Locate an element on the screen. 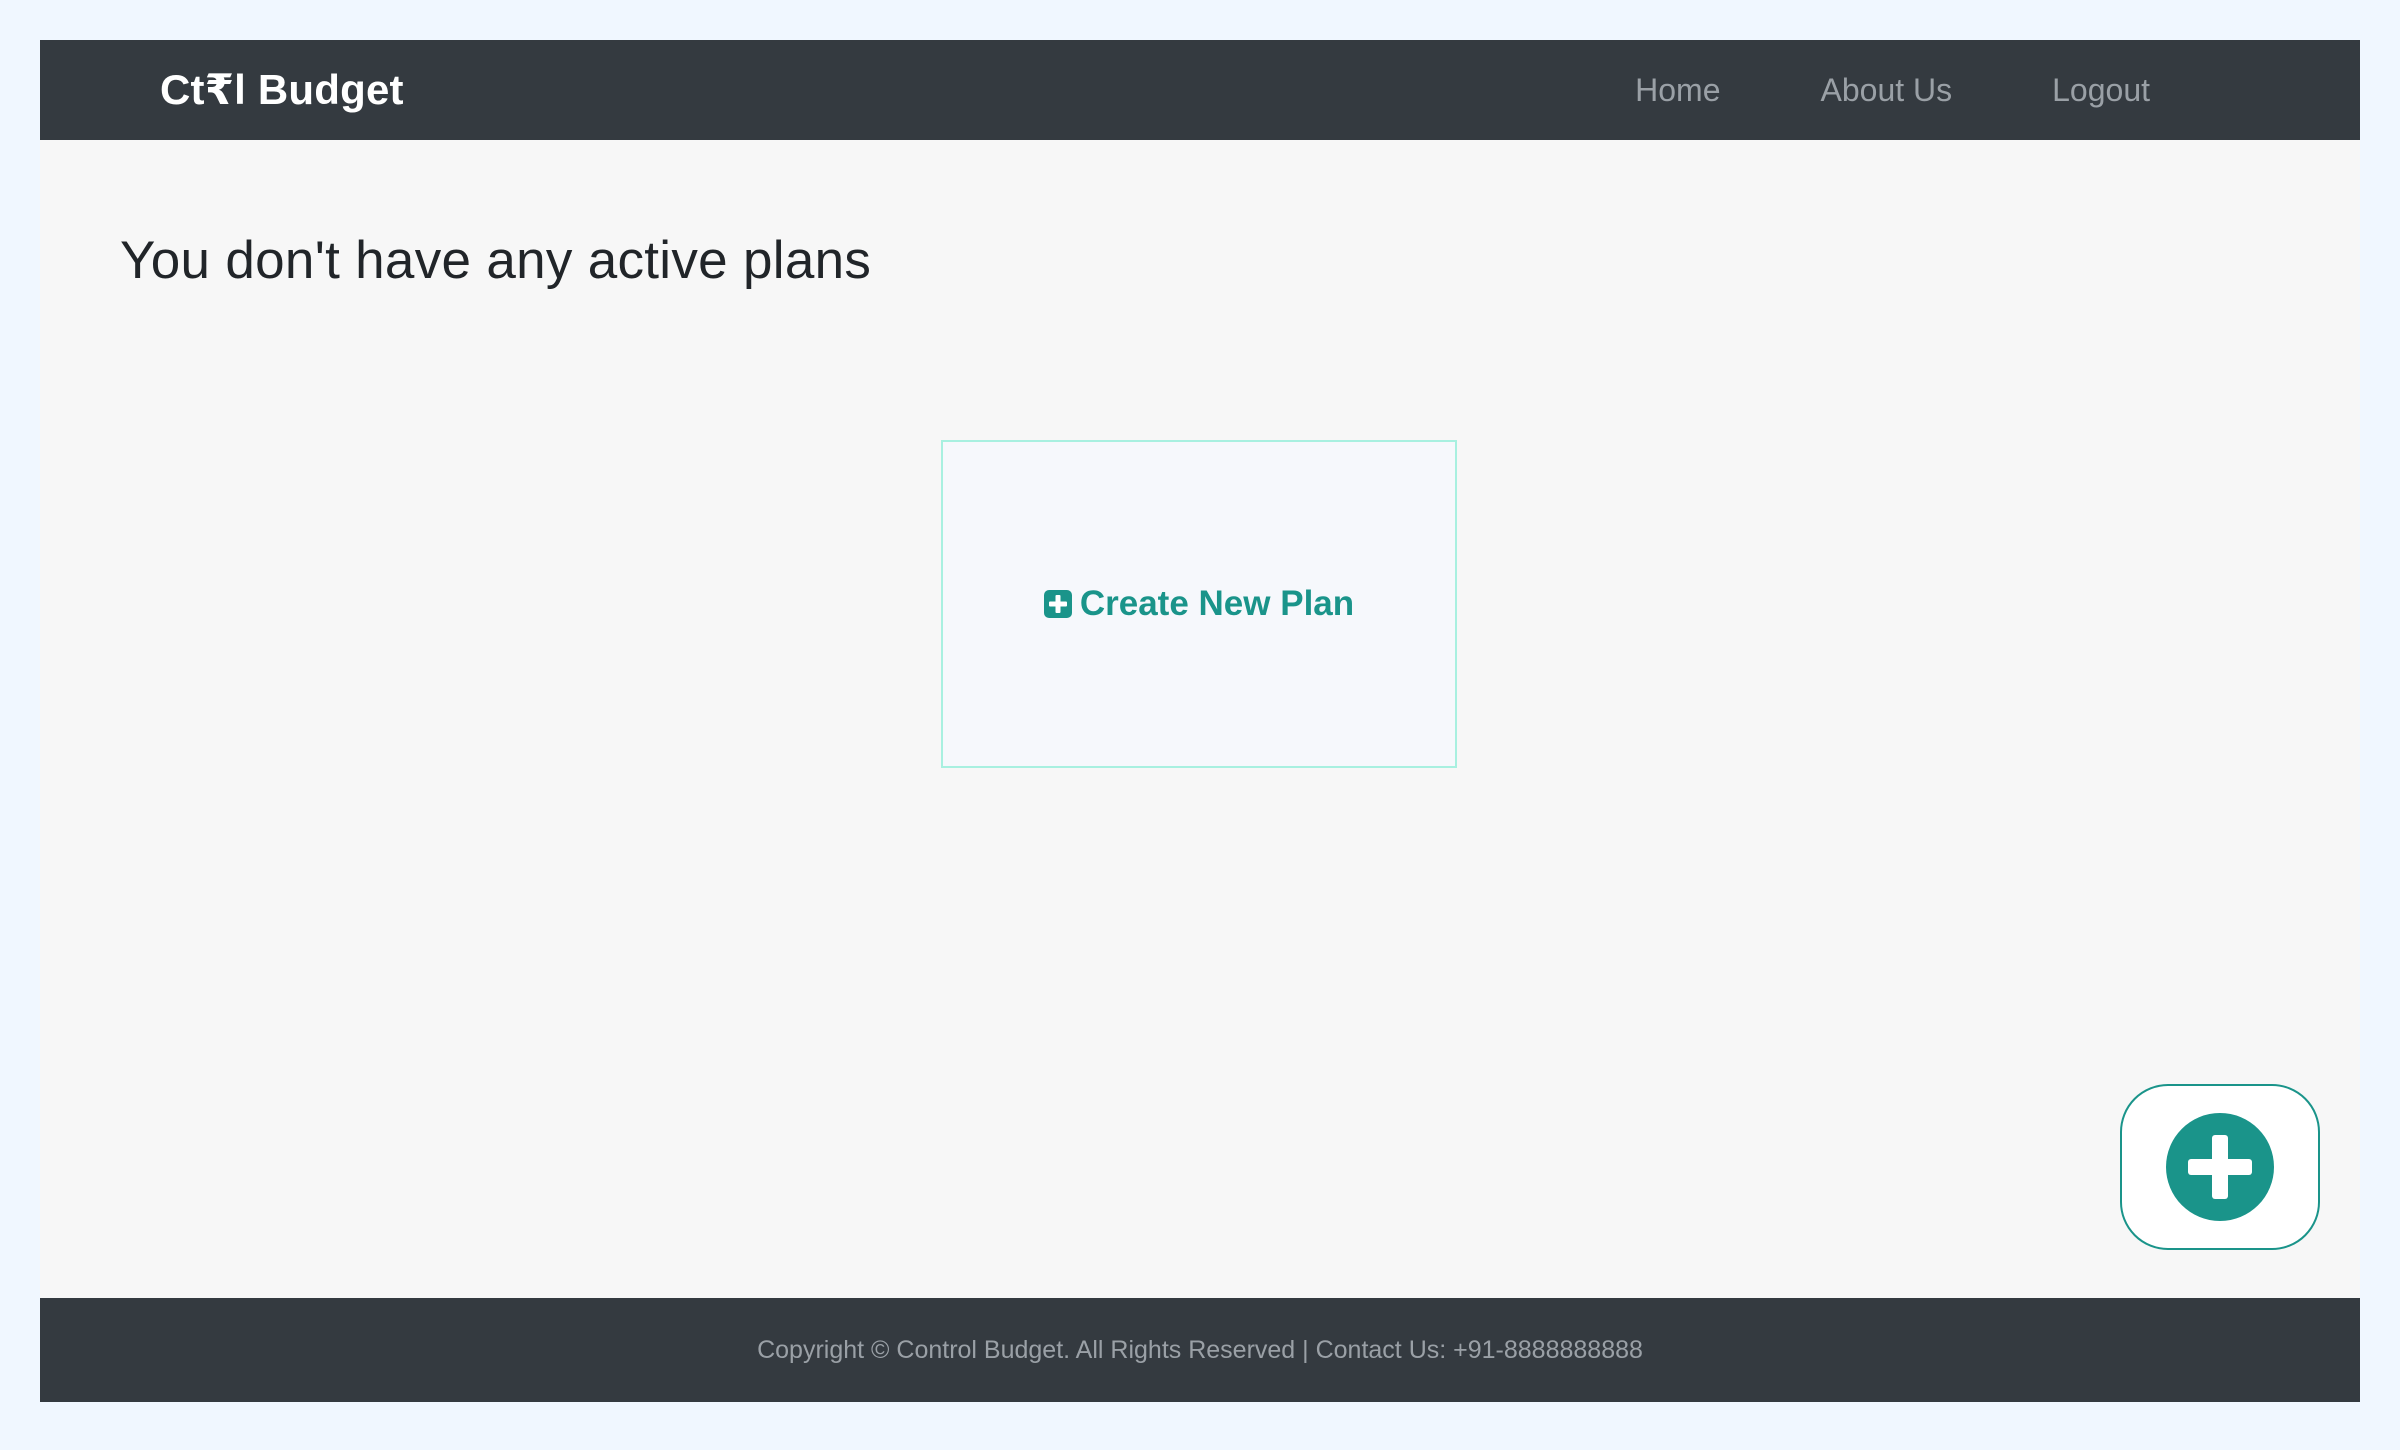 This screenshot has height=1450, width=2400. create-new-plan-link: Create New Plan is located at coordinates (1199, 604).